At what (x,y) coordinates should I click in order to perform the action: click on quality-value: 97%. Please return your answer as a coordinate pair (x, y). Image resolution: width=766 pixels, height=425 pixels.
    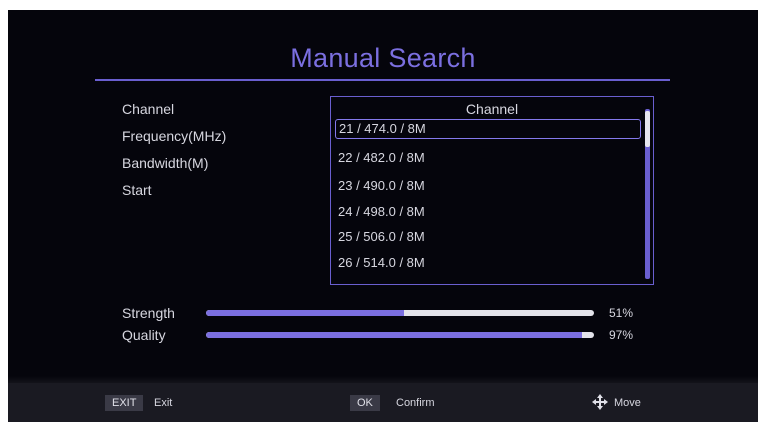
    Looking at the image, I should click on (621, 335).